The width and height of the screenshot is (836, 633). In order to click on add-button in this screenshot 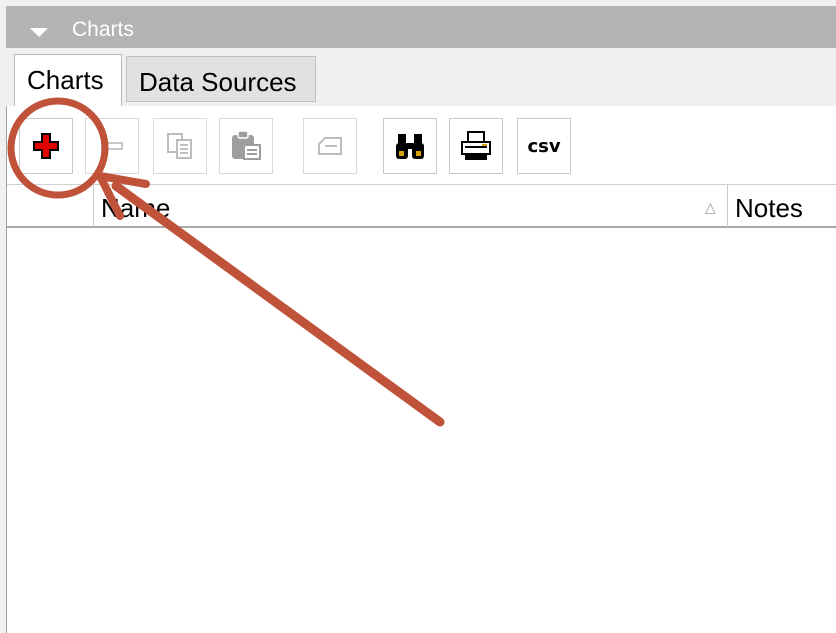, I will do `click(46, 146)`.